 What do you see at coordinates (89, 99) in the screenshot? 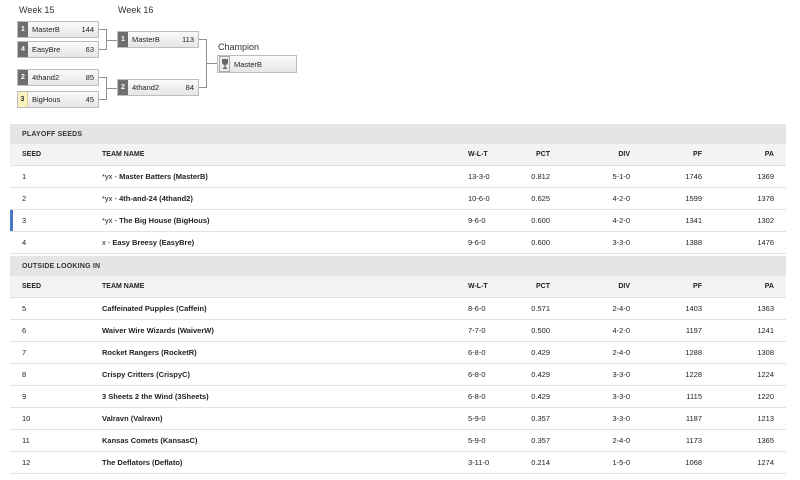
I see `team-score: 45` at bounding box center [89, 99].